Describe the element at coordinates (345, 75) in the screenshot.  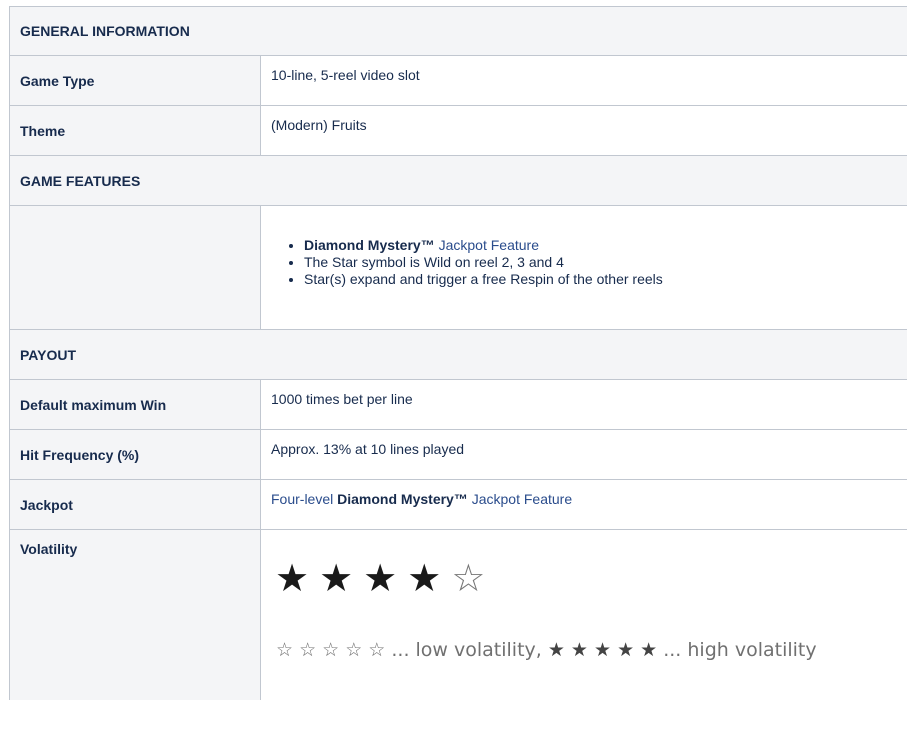
I see `row-value-game-type: 10-line, 5-reel video slot` at that location.